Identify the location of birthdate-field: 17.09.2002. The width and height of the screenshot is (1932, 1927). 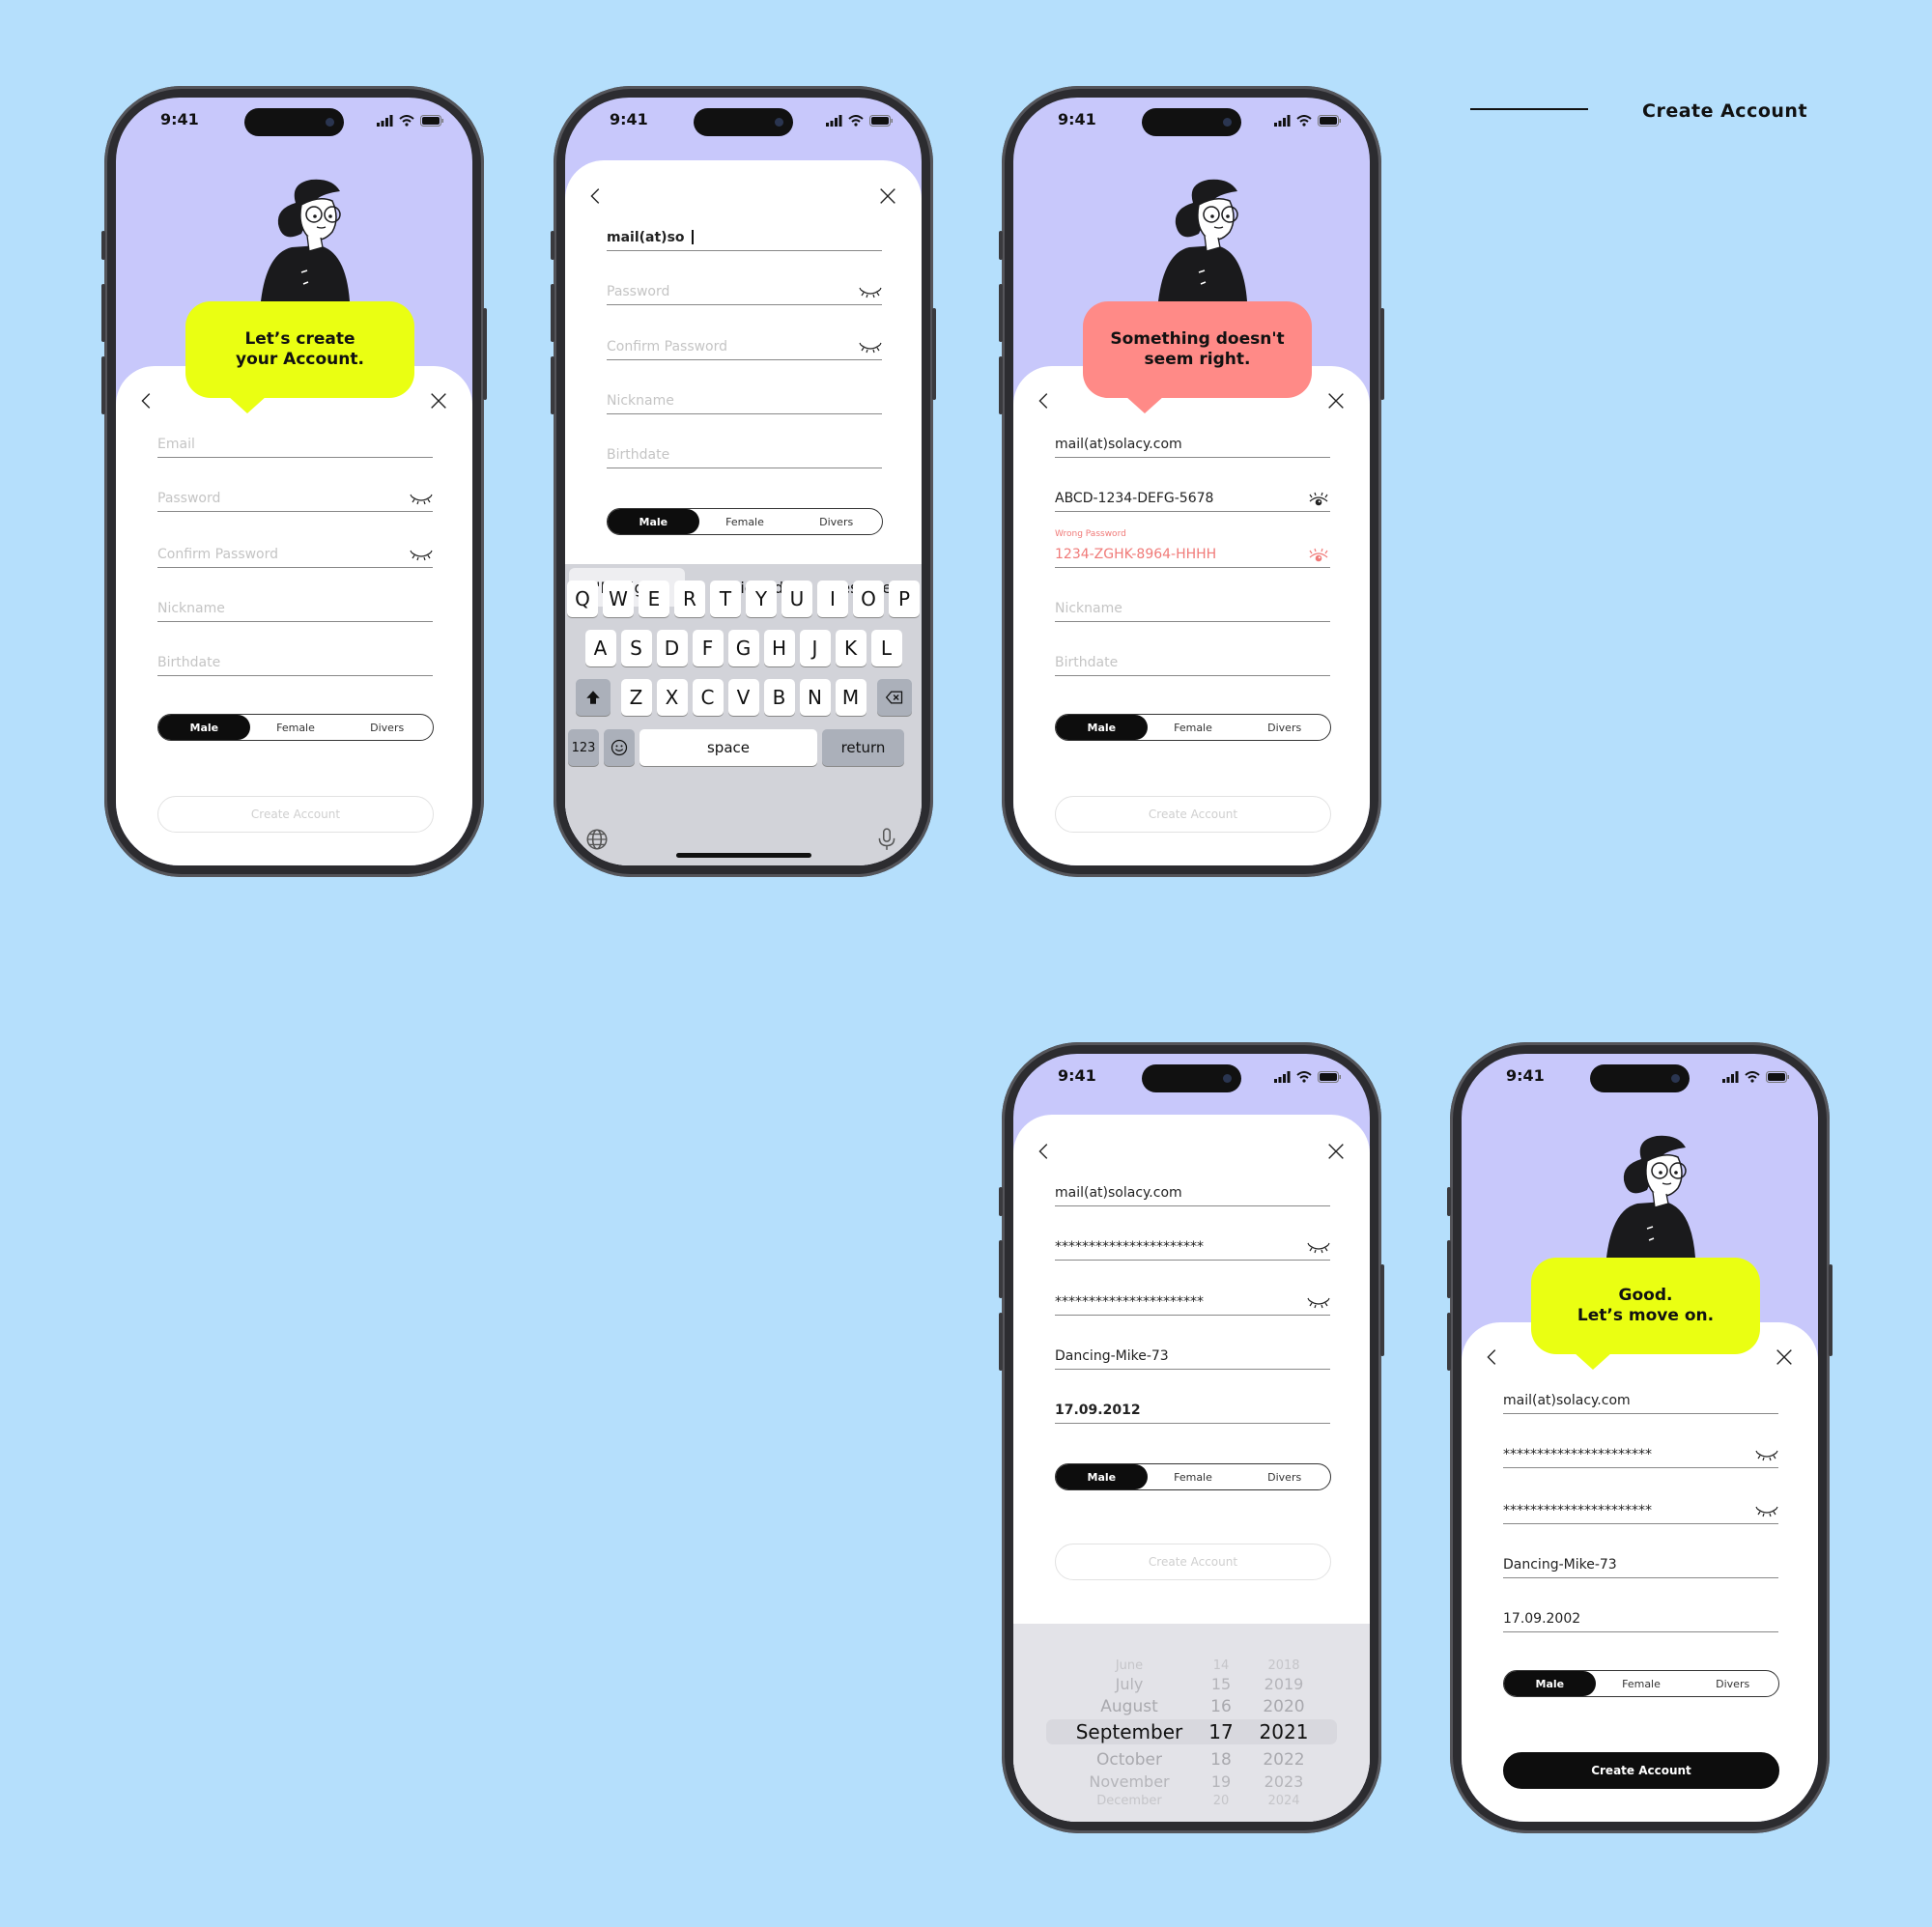
(1640, 1617).